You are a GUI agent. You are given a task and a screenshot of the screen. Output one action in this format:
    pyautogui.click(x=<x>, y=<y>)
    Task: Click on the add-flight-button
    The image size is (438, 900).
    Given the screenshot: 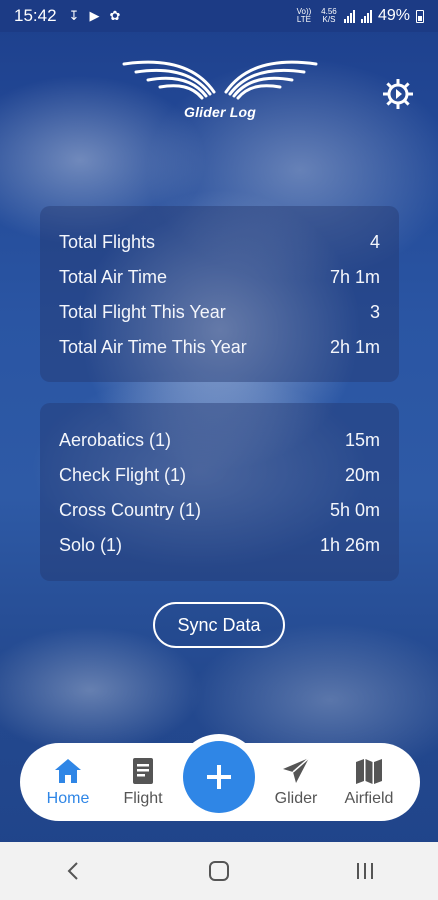 What is the action you would take?
    pyautogui.click(x=219, y=777)
    